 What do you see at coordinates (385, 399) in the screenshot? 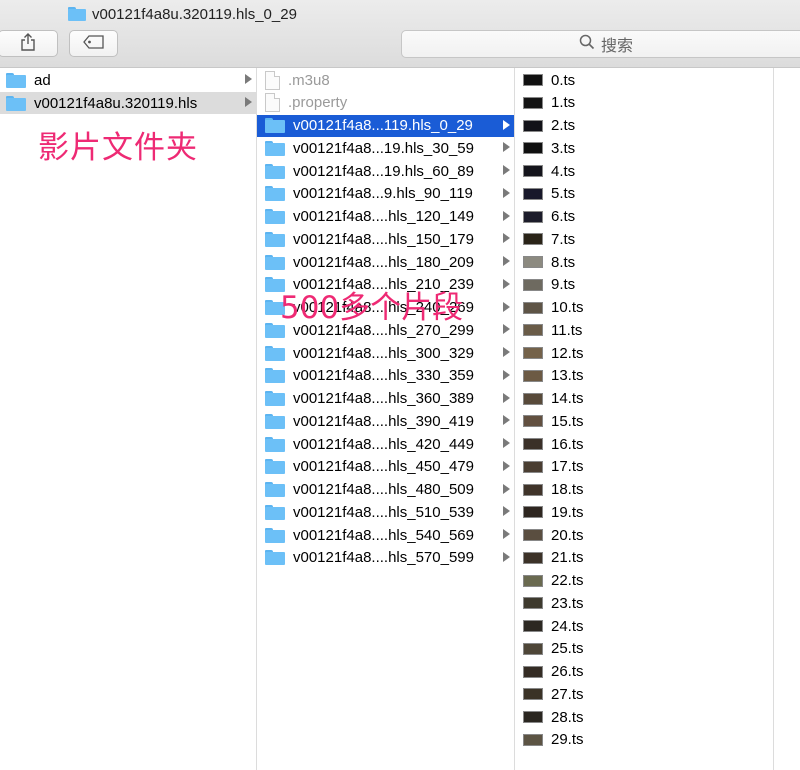
I see `folder-row: v00121f4a8....hls_360_389` at bounding box center [385, 399].